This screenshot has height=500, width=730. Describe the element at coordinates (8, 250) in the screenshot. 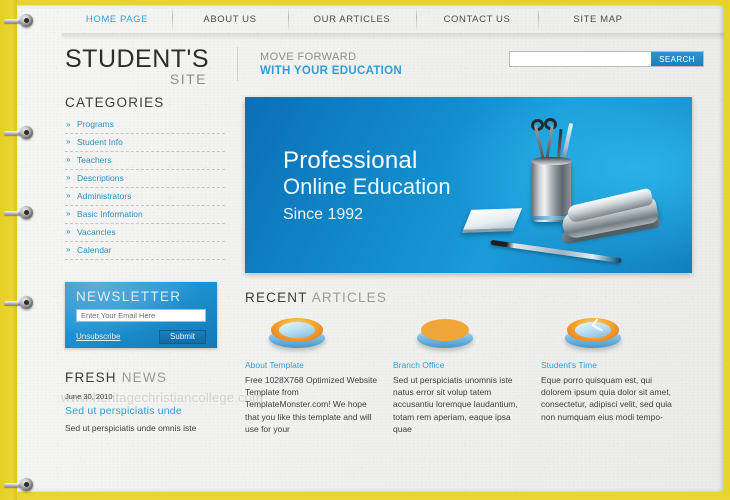

I see `frame-left-border` at that location.